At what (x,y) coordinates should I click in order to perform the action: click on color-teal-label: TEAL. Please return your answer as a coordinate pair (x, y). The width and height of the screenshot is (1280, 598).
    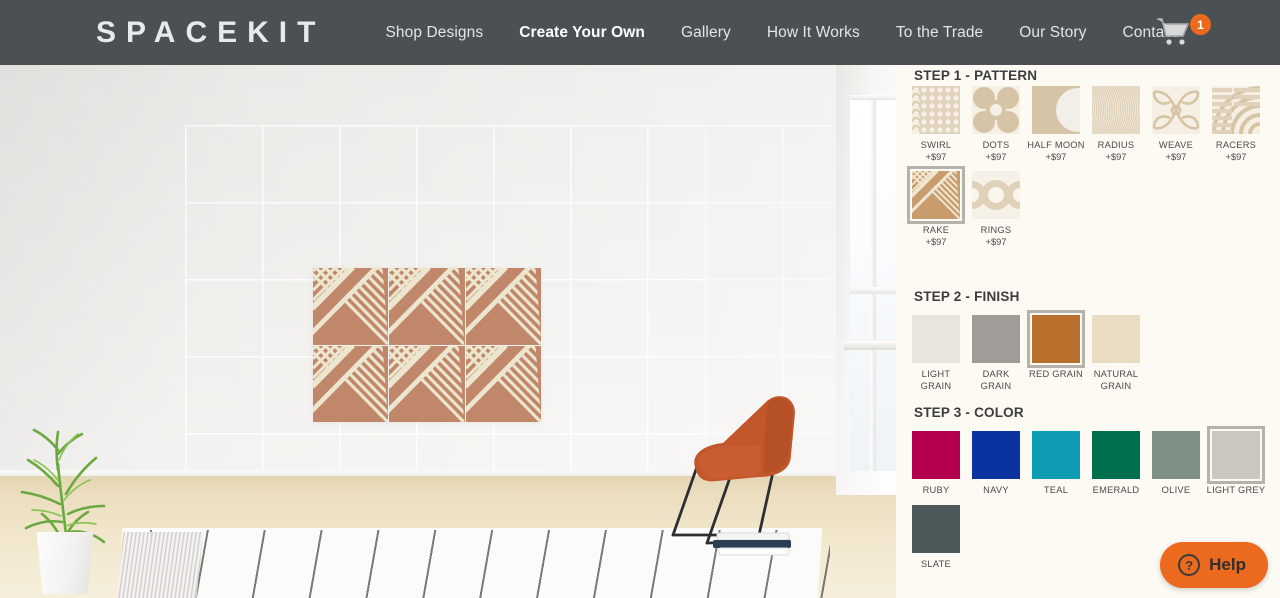
    Looking at the image, I should click on (1056, 490).